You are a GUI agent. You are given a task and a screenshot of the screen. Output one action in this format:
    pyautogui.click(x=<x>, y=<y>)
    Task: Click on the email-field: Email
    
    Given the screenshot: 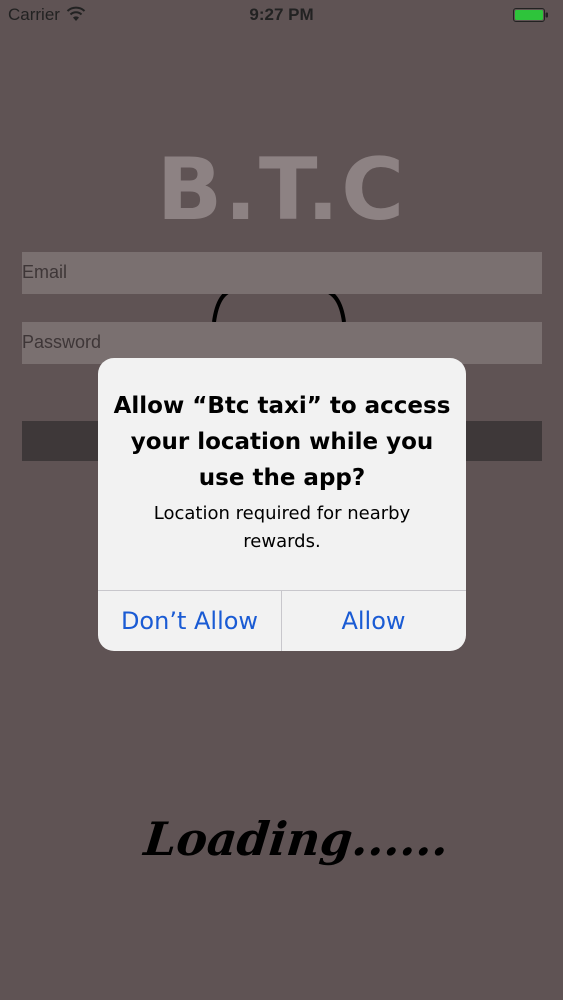 What is the action you would take?
    pyautogui.click(x=282, y=273)
    